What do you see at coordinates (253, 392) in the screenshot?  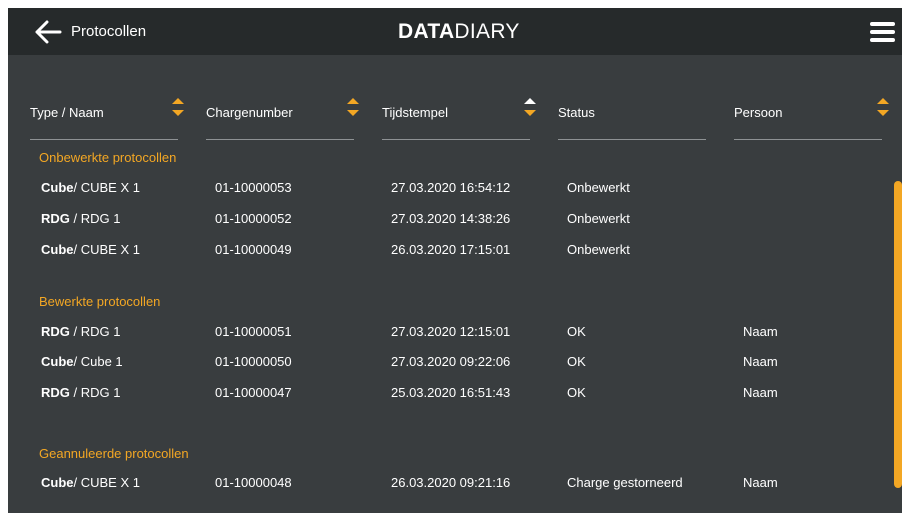 I see `charge-cell: 01-10000047` at bounding box center [253, 392].